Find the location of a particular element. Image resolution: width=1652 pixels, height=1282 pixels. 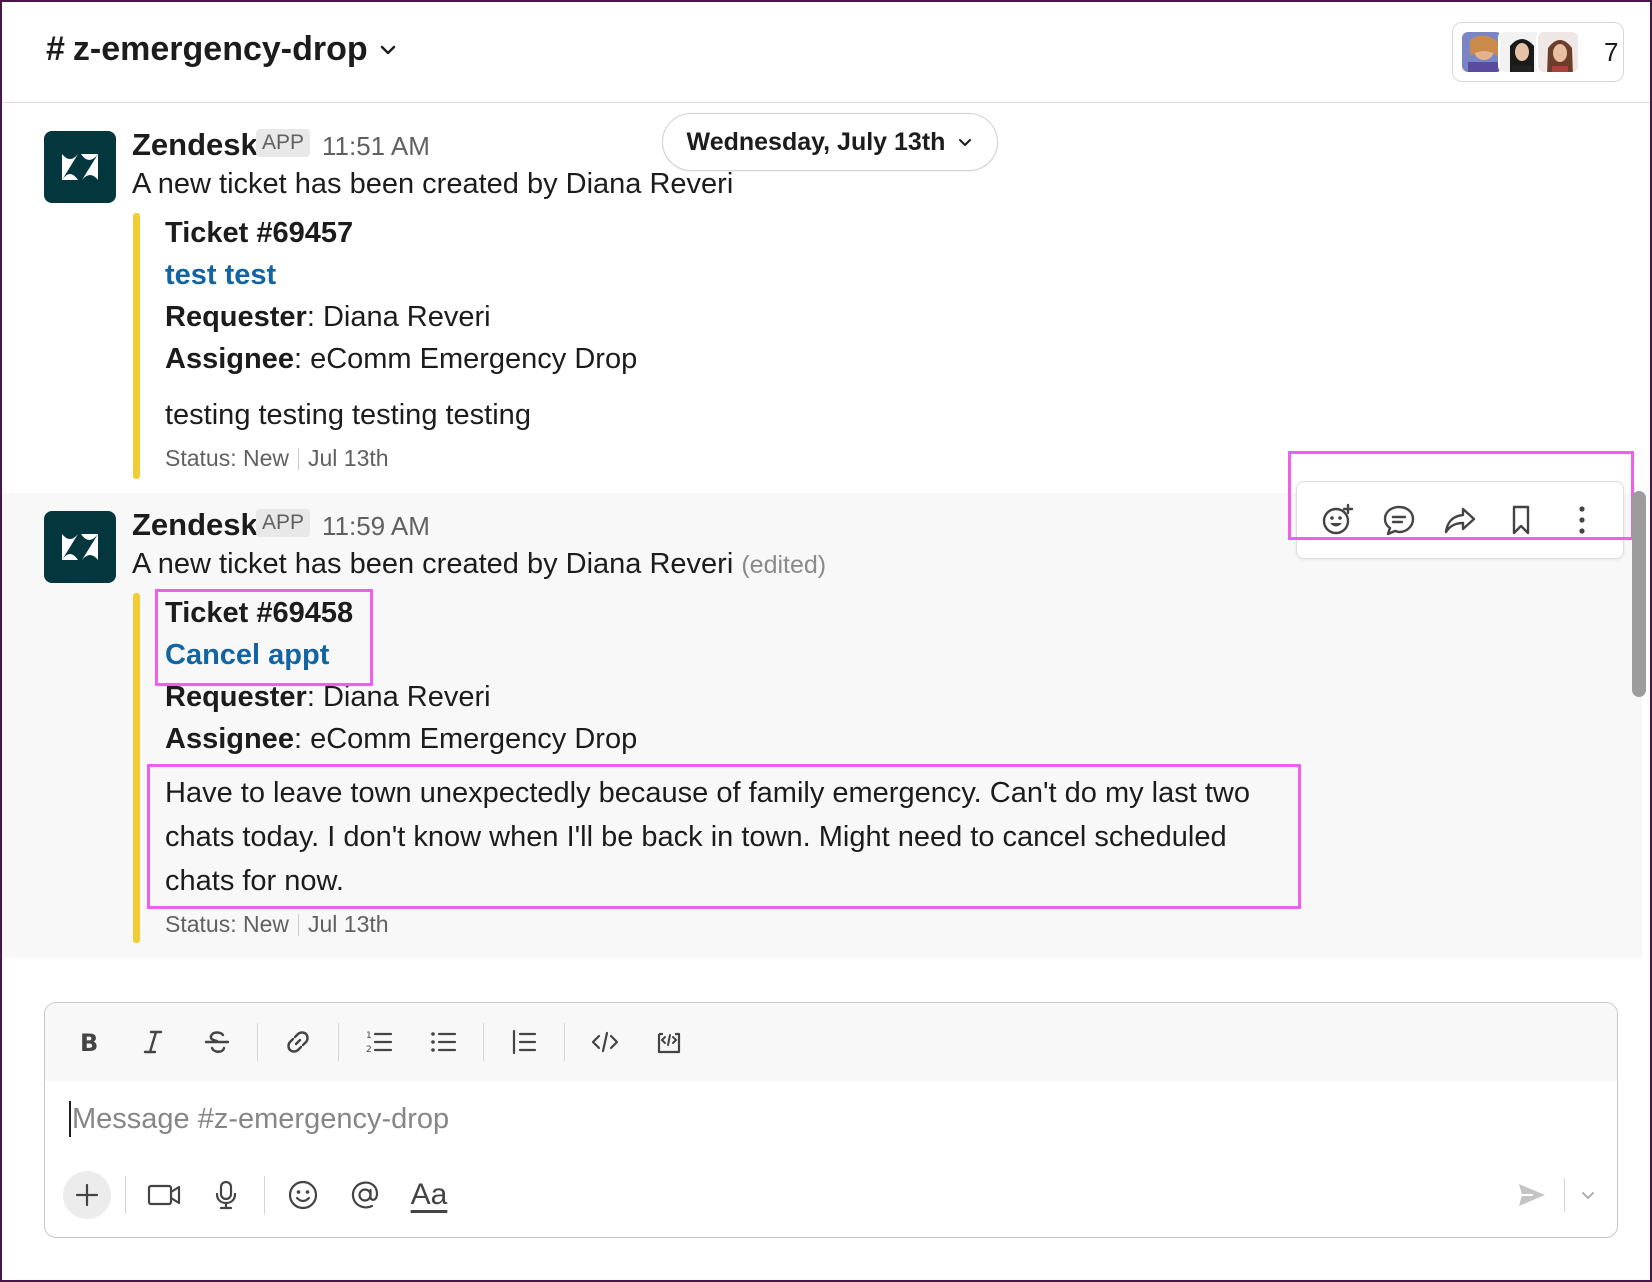

bold-icon: B is located at coordinates (89, 1042).